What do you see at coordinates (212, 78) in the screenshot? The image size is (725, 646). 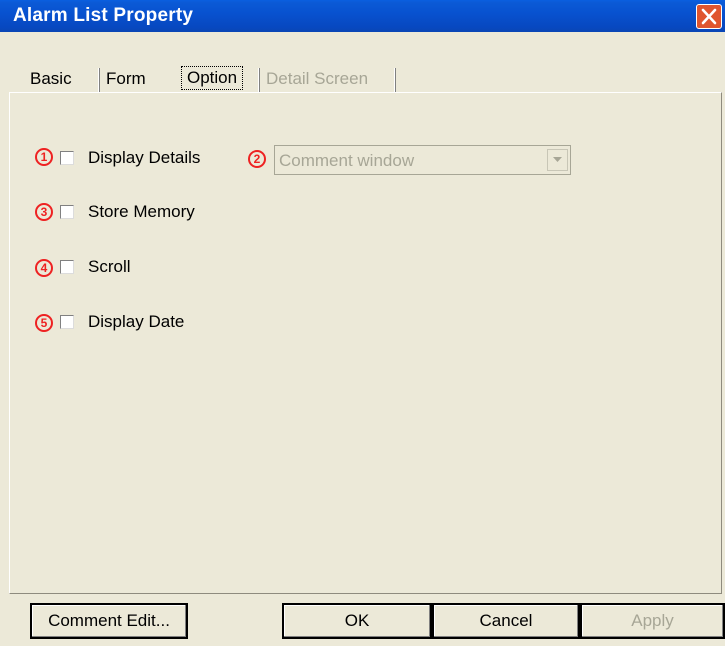 I see `tab-option: Option` at bounding box center [212, 78].